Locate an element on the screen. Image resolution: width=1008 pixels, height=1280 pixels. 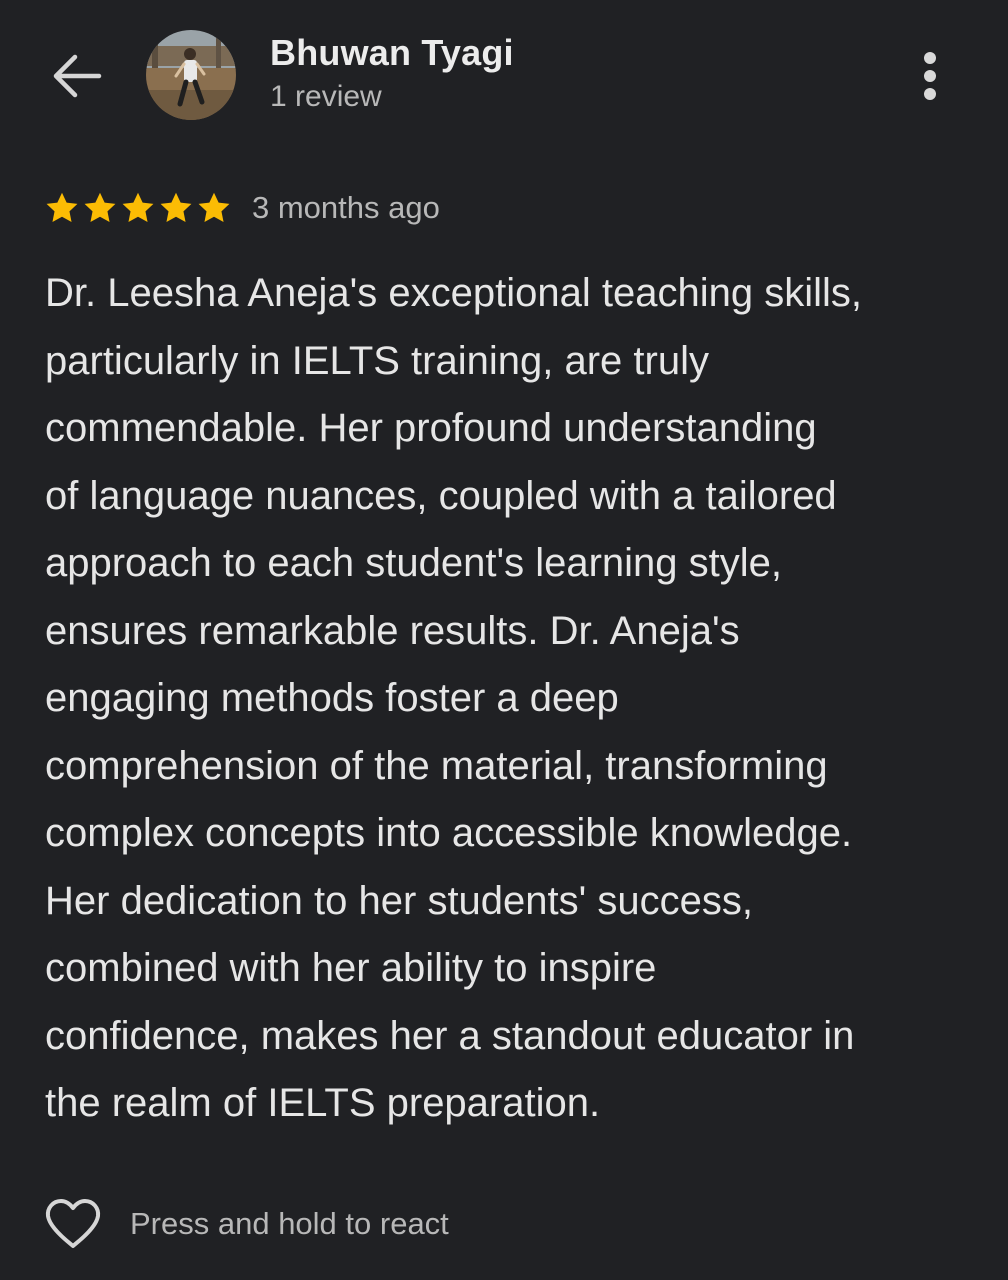
react-button: Press and hold to react is located at coordinates (246, 1224).